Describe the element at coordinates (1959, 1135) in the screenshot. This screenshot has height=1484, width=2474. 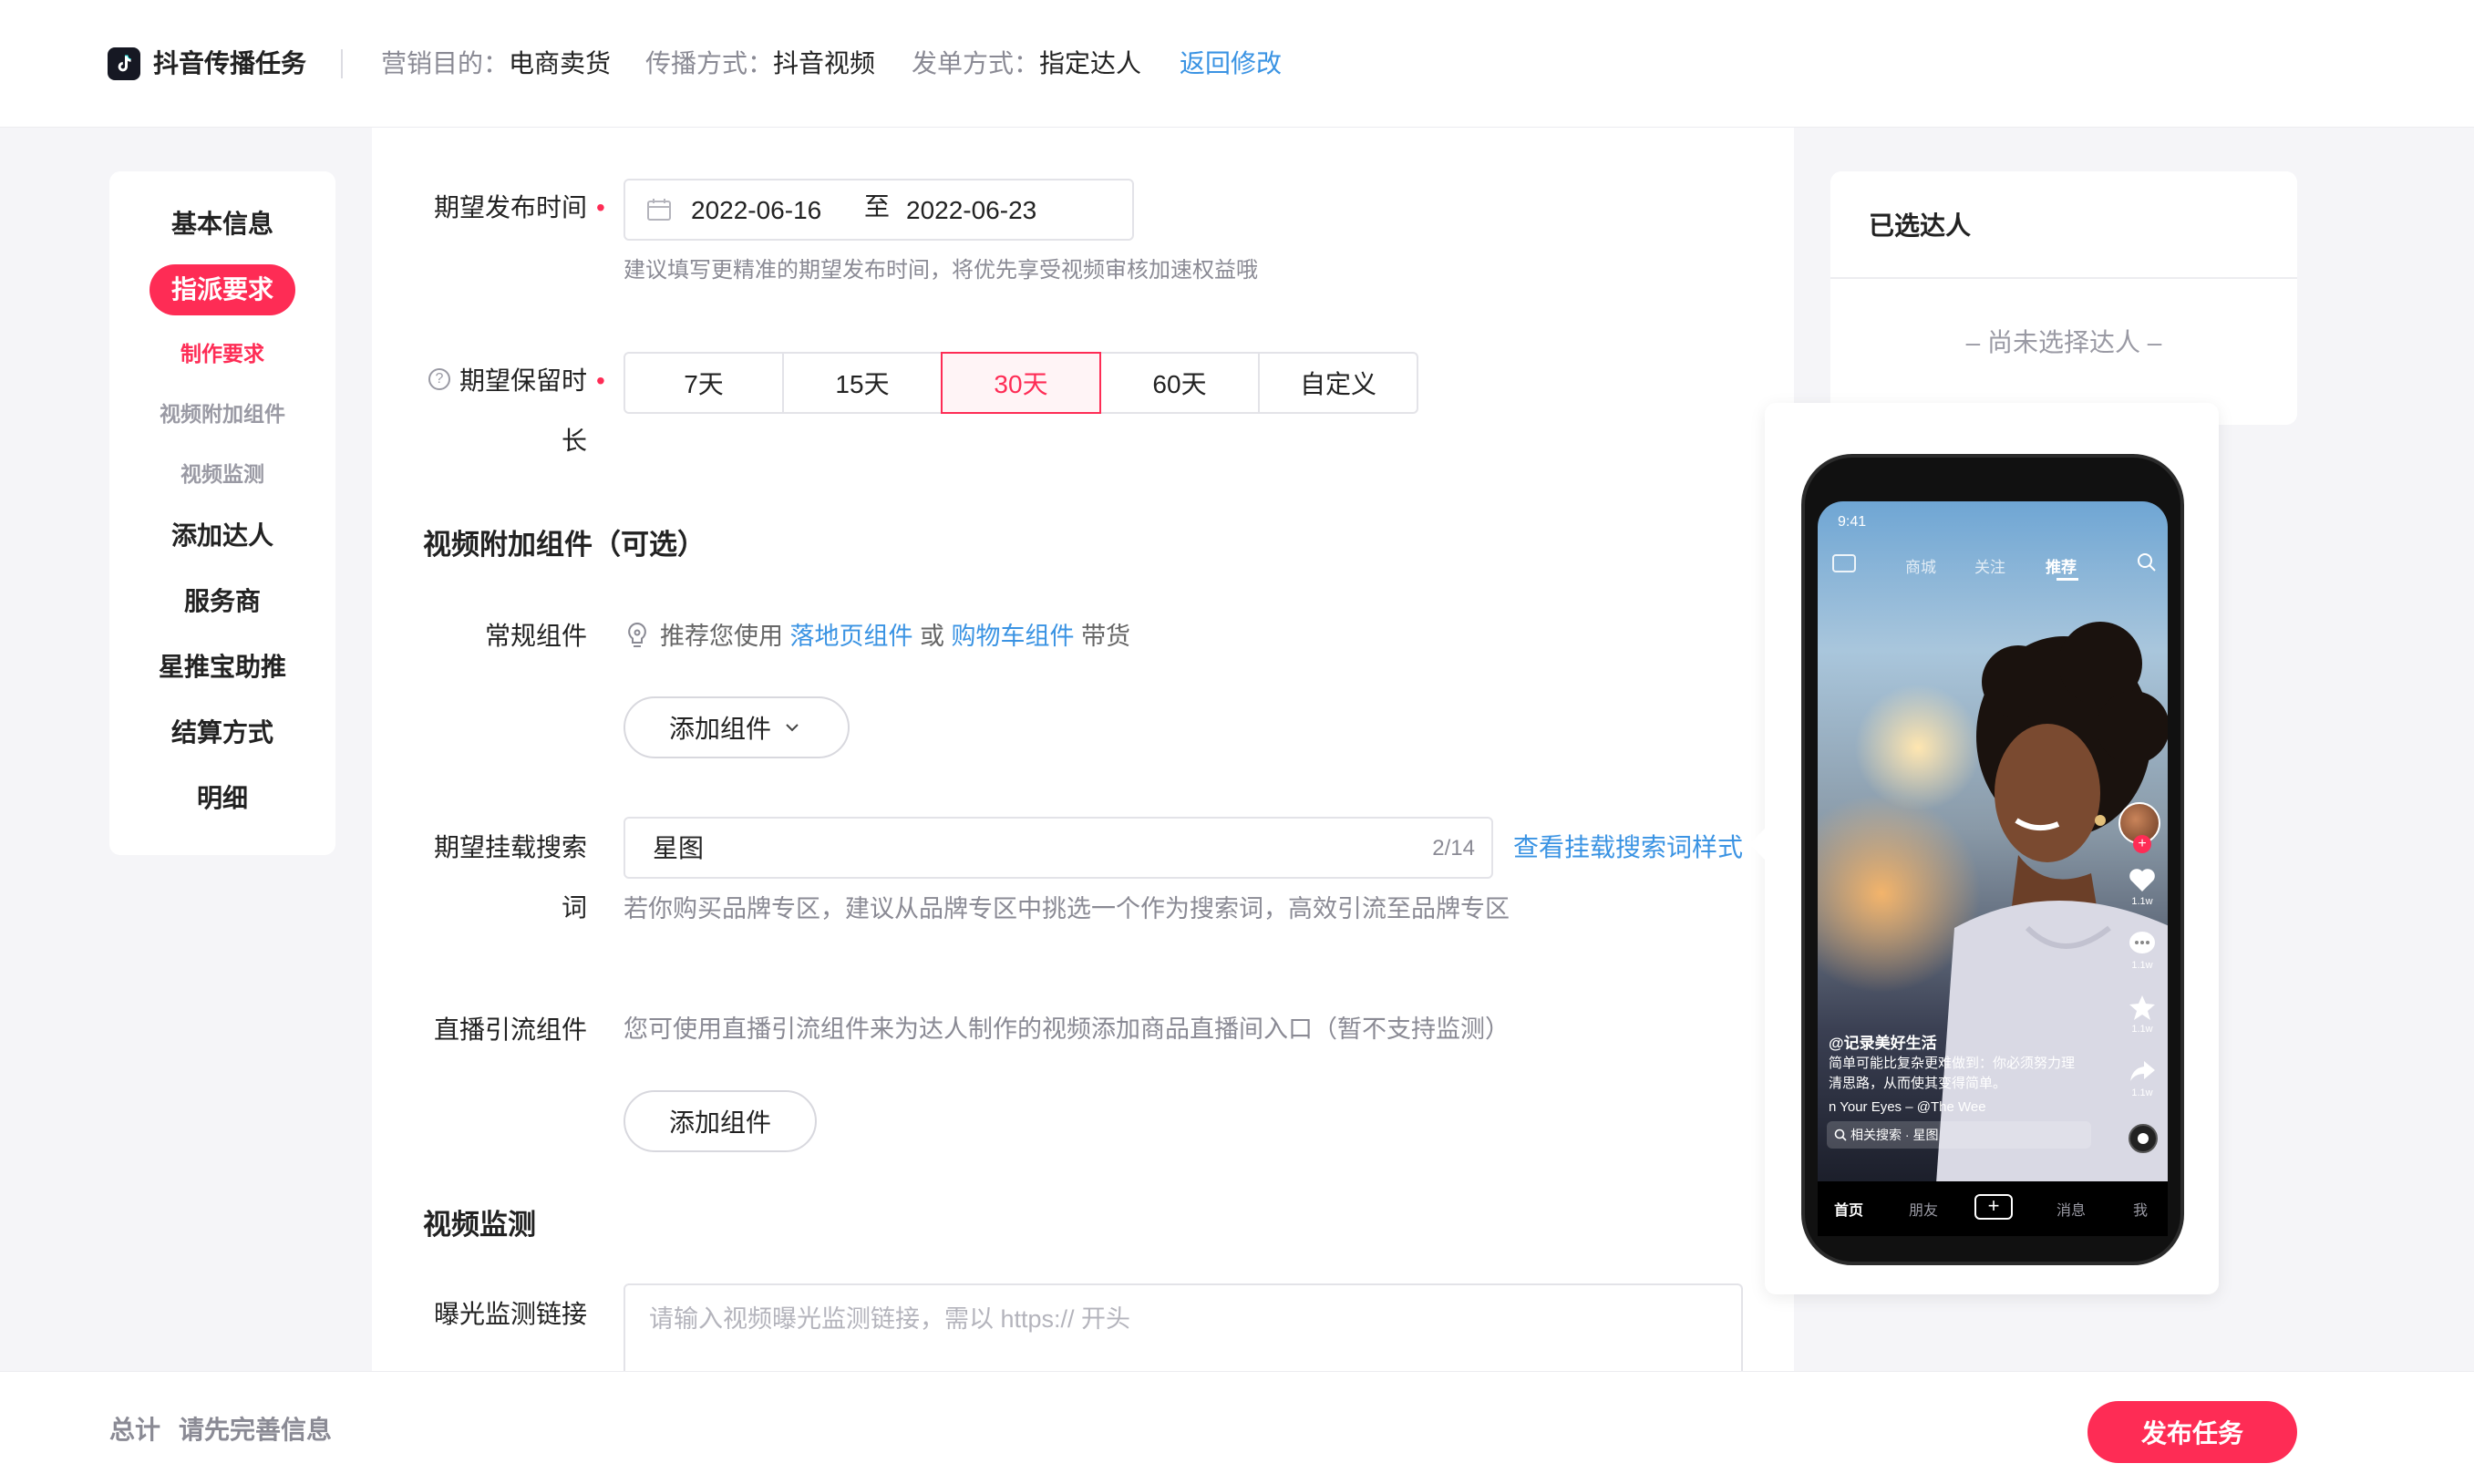
I see `related-search-bar: 相关搜索 · 星图` at that location.